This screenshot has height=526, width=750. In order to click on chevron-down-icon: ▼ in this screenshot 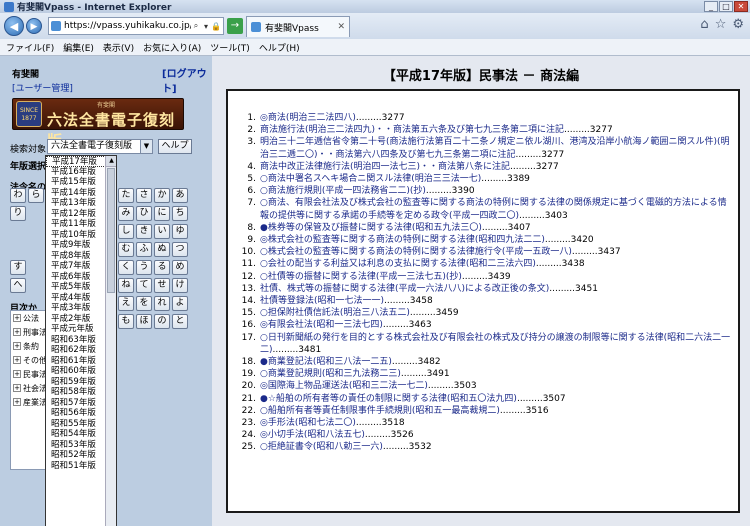, I will do `click(146, 146)`.